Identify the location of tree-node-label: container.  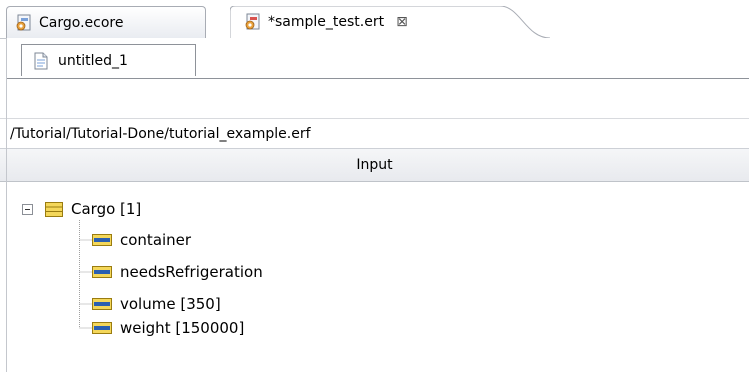
(156, 240).